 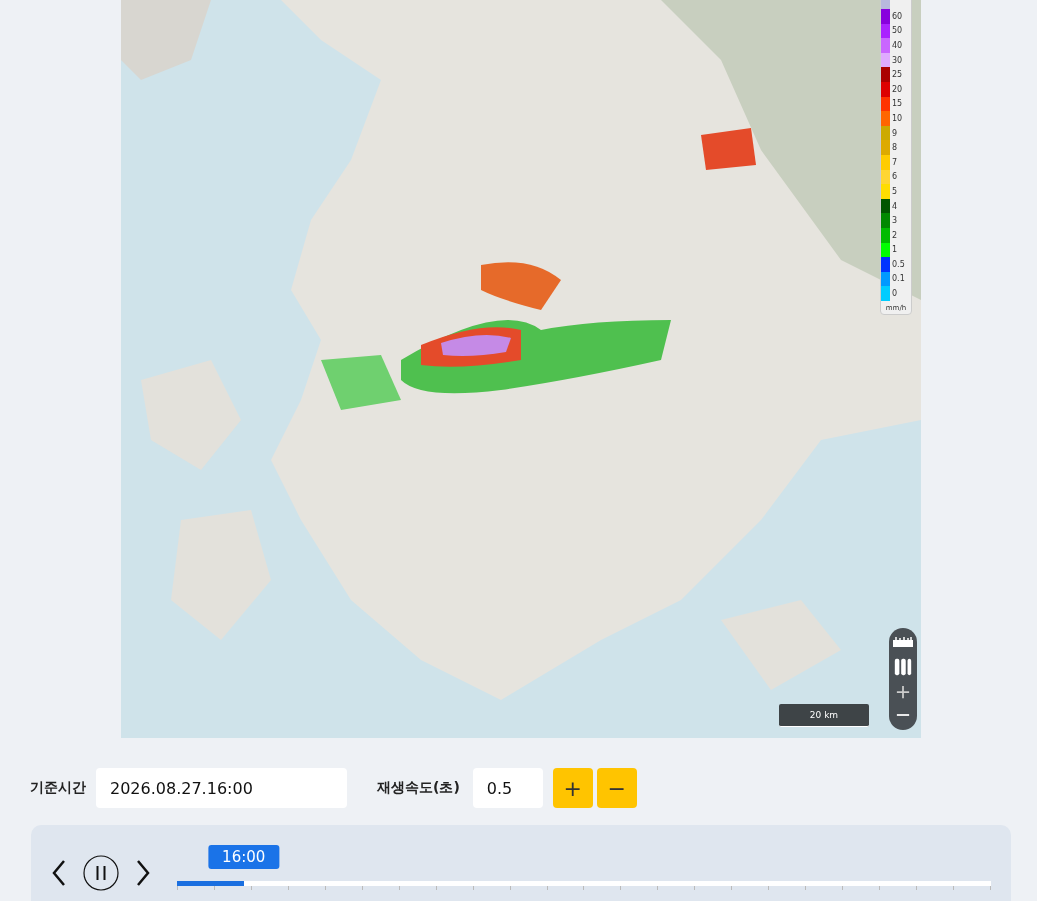 I want to click on legend-label: 60, so click(x=897, y=16).